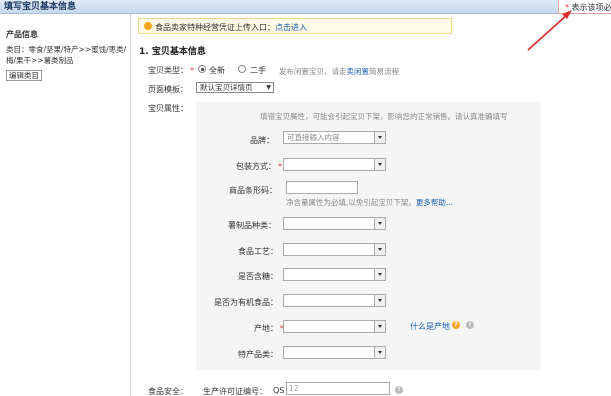  I want to click on notice-icon, so click(148, 26).